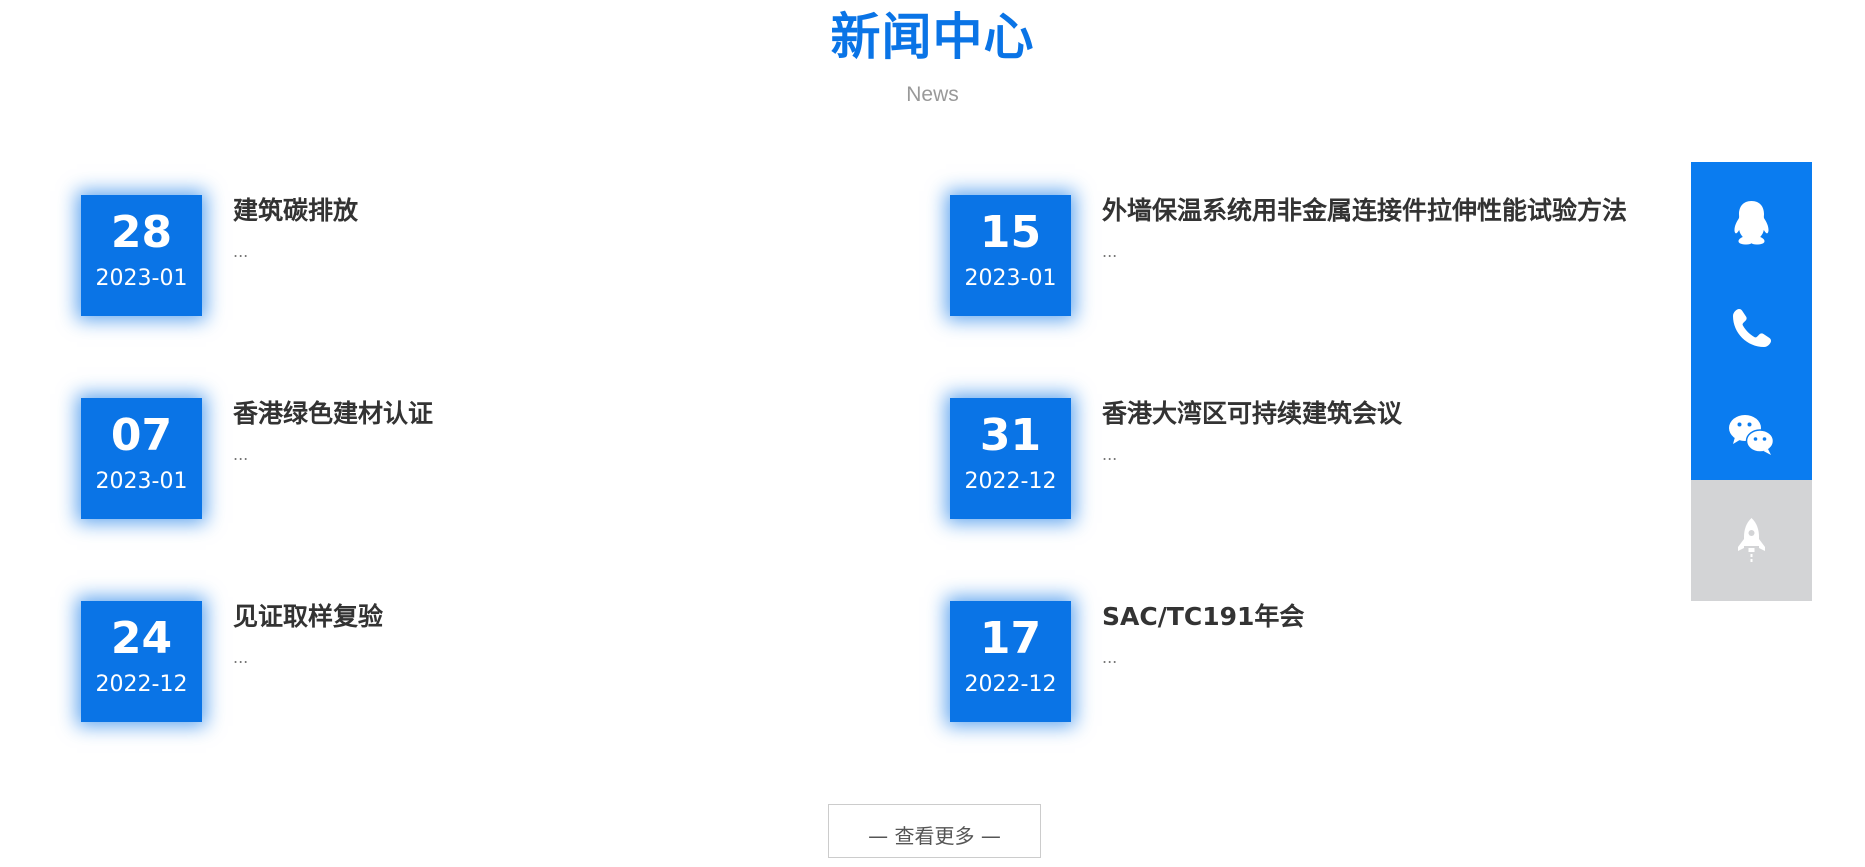  What do you see at coordinates (1372, 414) in the screenshot?
I see `news-title: 香港大湾区可持续建筑会议` at bounding box center [1372, 414].